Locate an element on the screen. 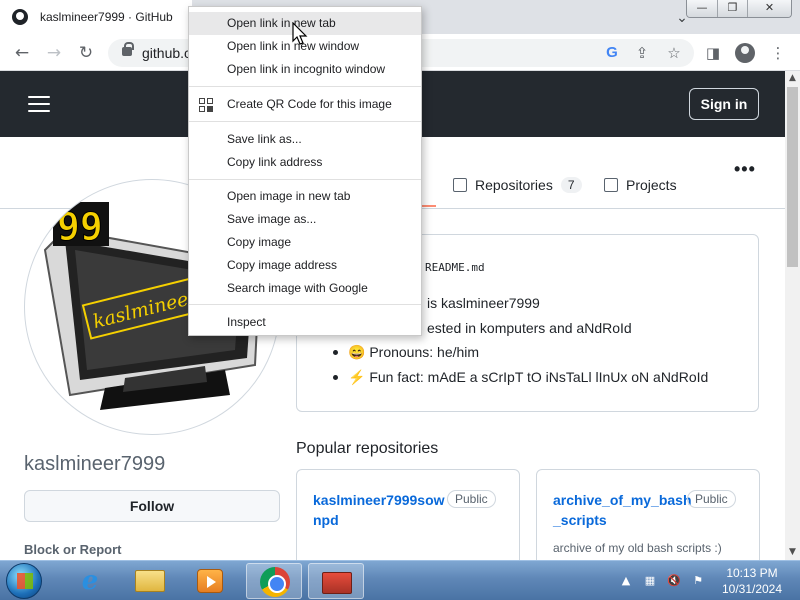 This screenshot has height=600, width=800. folder-icon is located at coordinates (150, 581).